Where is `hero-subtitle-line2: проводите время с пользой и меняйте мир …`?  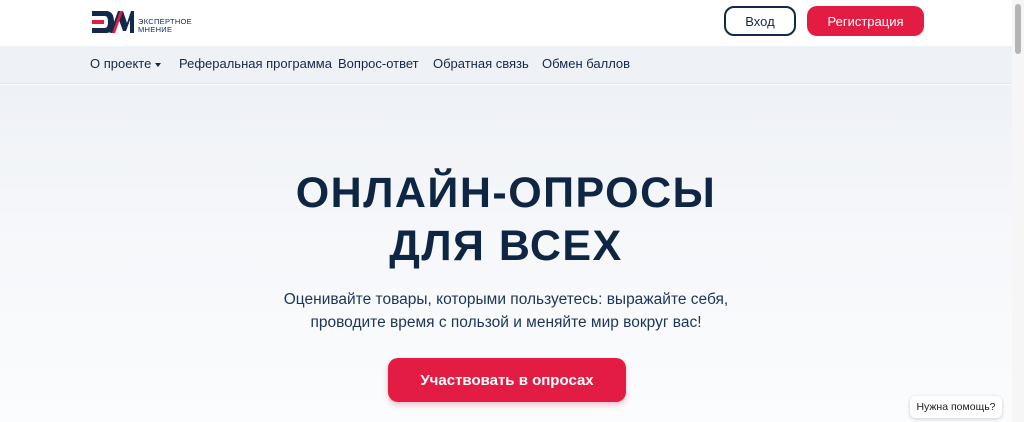 hero-subtitle-line2: проводите время с пользой и меняйте мир … is located at coordinates (506, 322).